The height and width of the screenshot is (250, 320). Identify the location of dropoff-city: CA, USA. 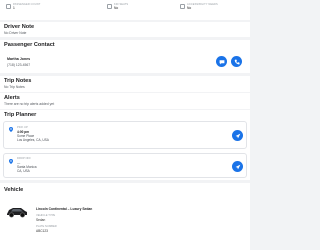
(23, 171).